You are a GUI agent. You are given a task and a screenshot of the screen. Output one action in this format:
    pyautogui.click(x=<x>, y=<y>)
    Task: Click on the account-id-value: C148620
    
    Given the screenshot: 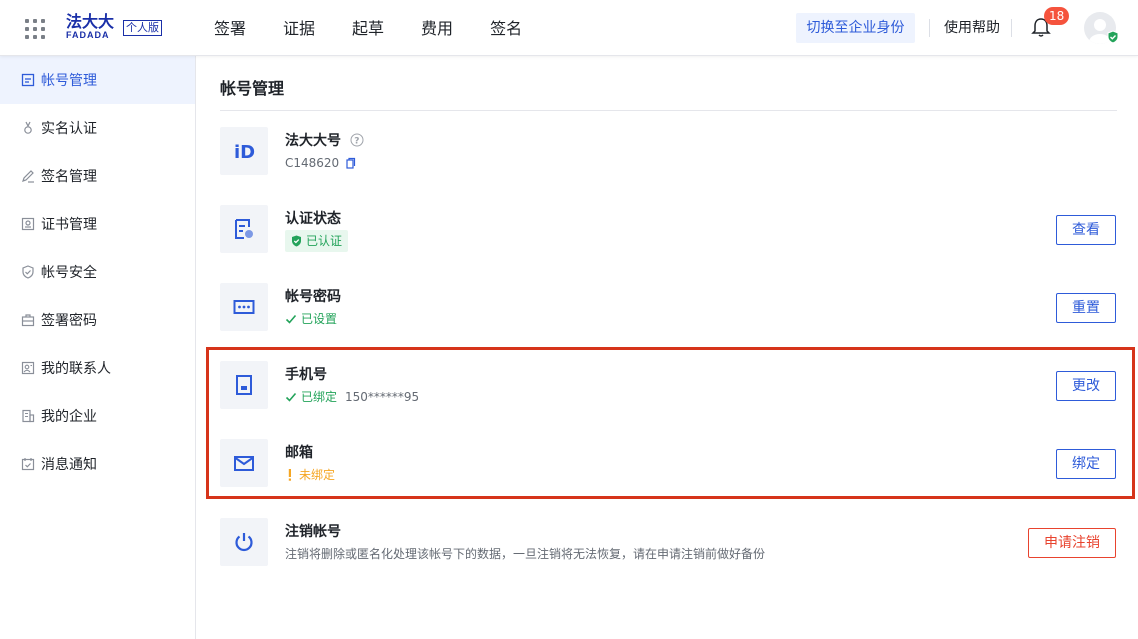 What is the action you would take?
    pyautogui.click(x=312, y=163)
    